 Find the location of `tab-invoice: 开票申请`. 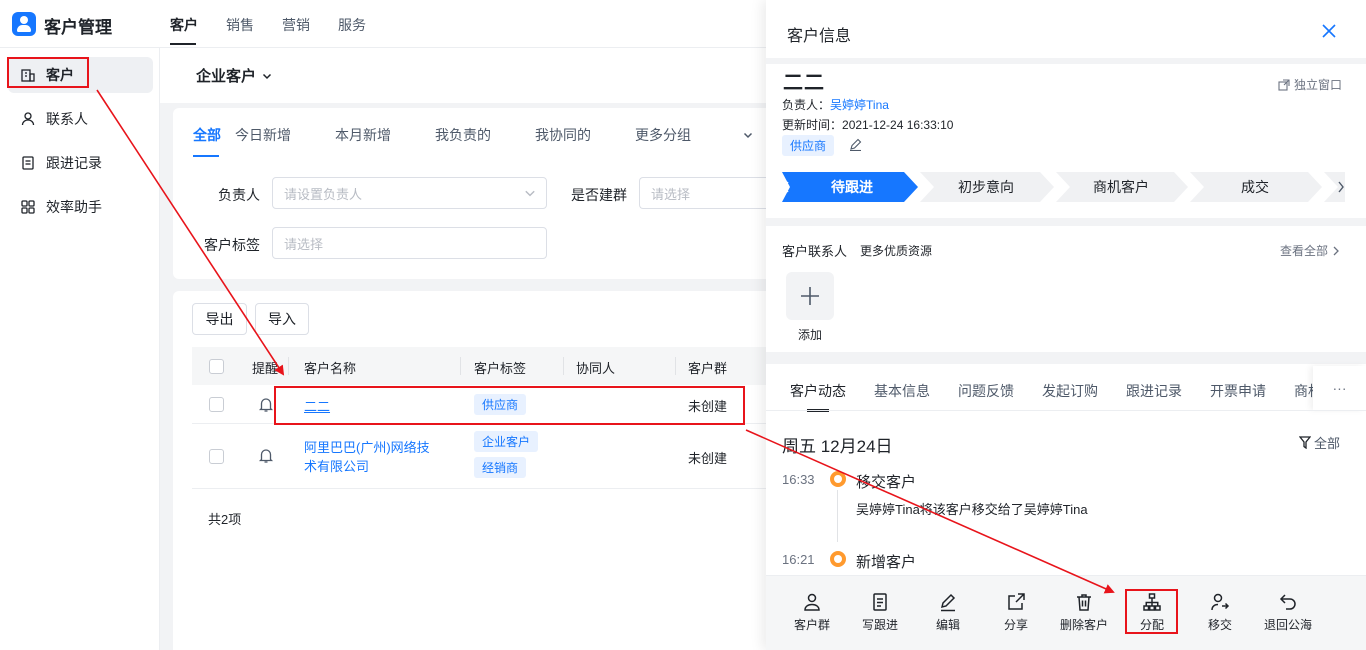

tab-invoice: 开票申请 is located at coordinates (1238, 396).